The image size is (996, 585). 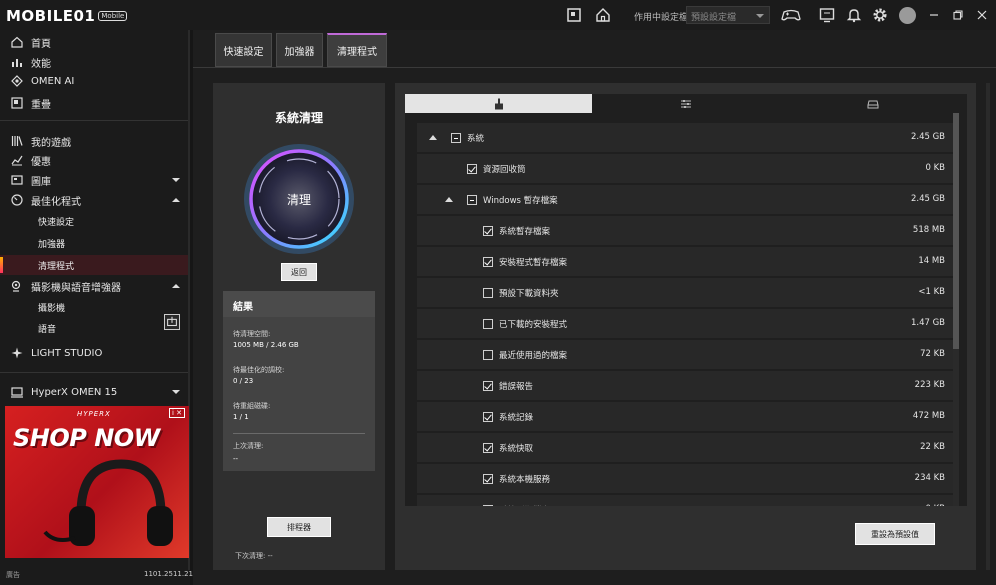 I want to click on row-name: 系統快取, so click(x=516, y=449).